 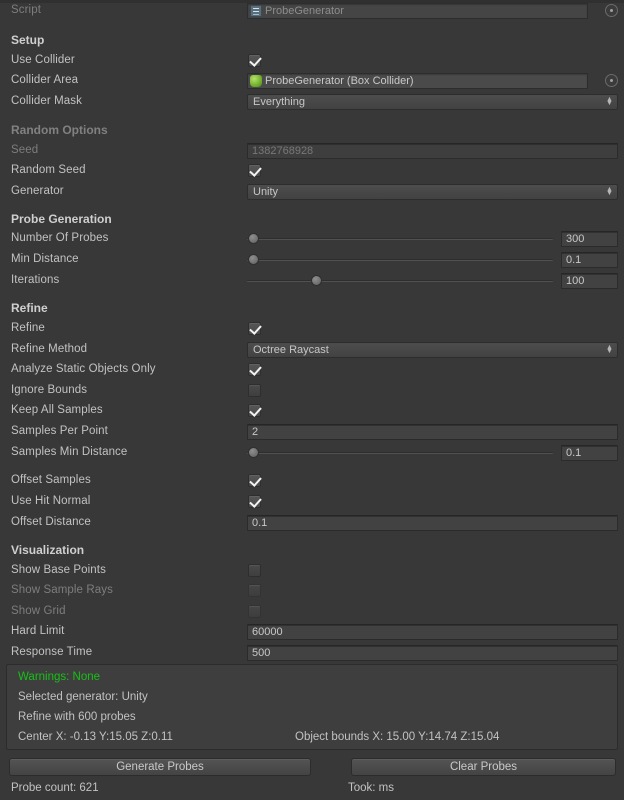 What do you see at coordinates (432, 151) in the screenshot?
I see `input-seed: 1382768928` at bounding box center [432, 151].